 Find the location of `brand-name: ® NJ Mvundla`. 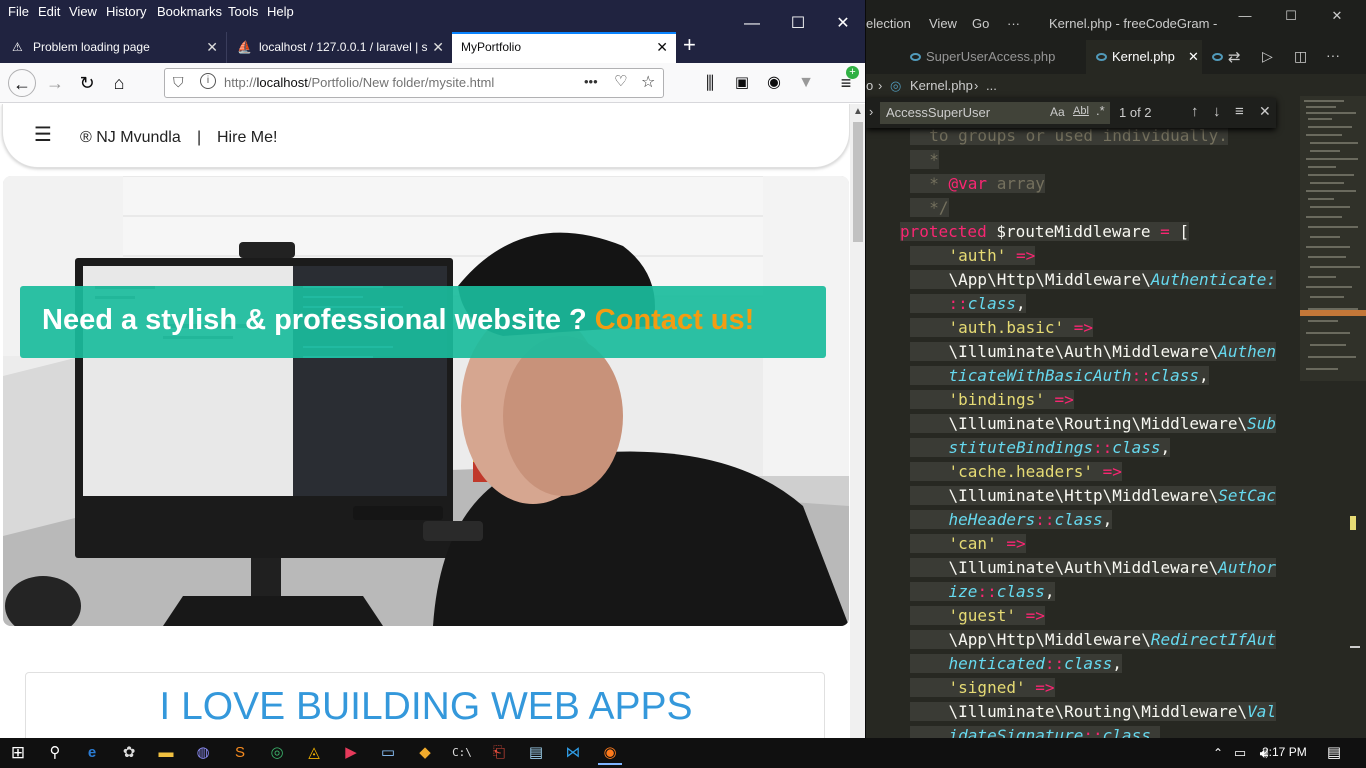

brand-name: ® NJ Mvundla is located at coordinates (130, 138).